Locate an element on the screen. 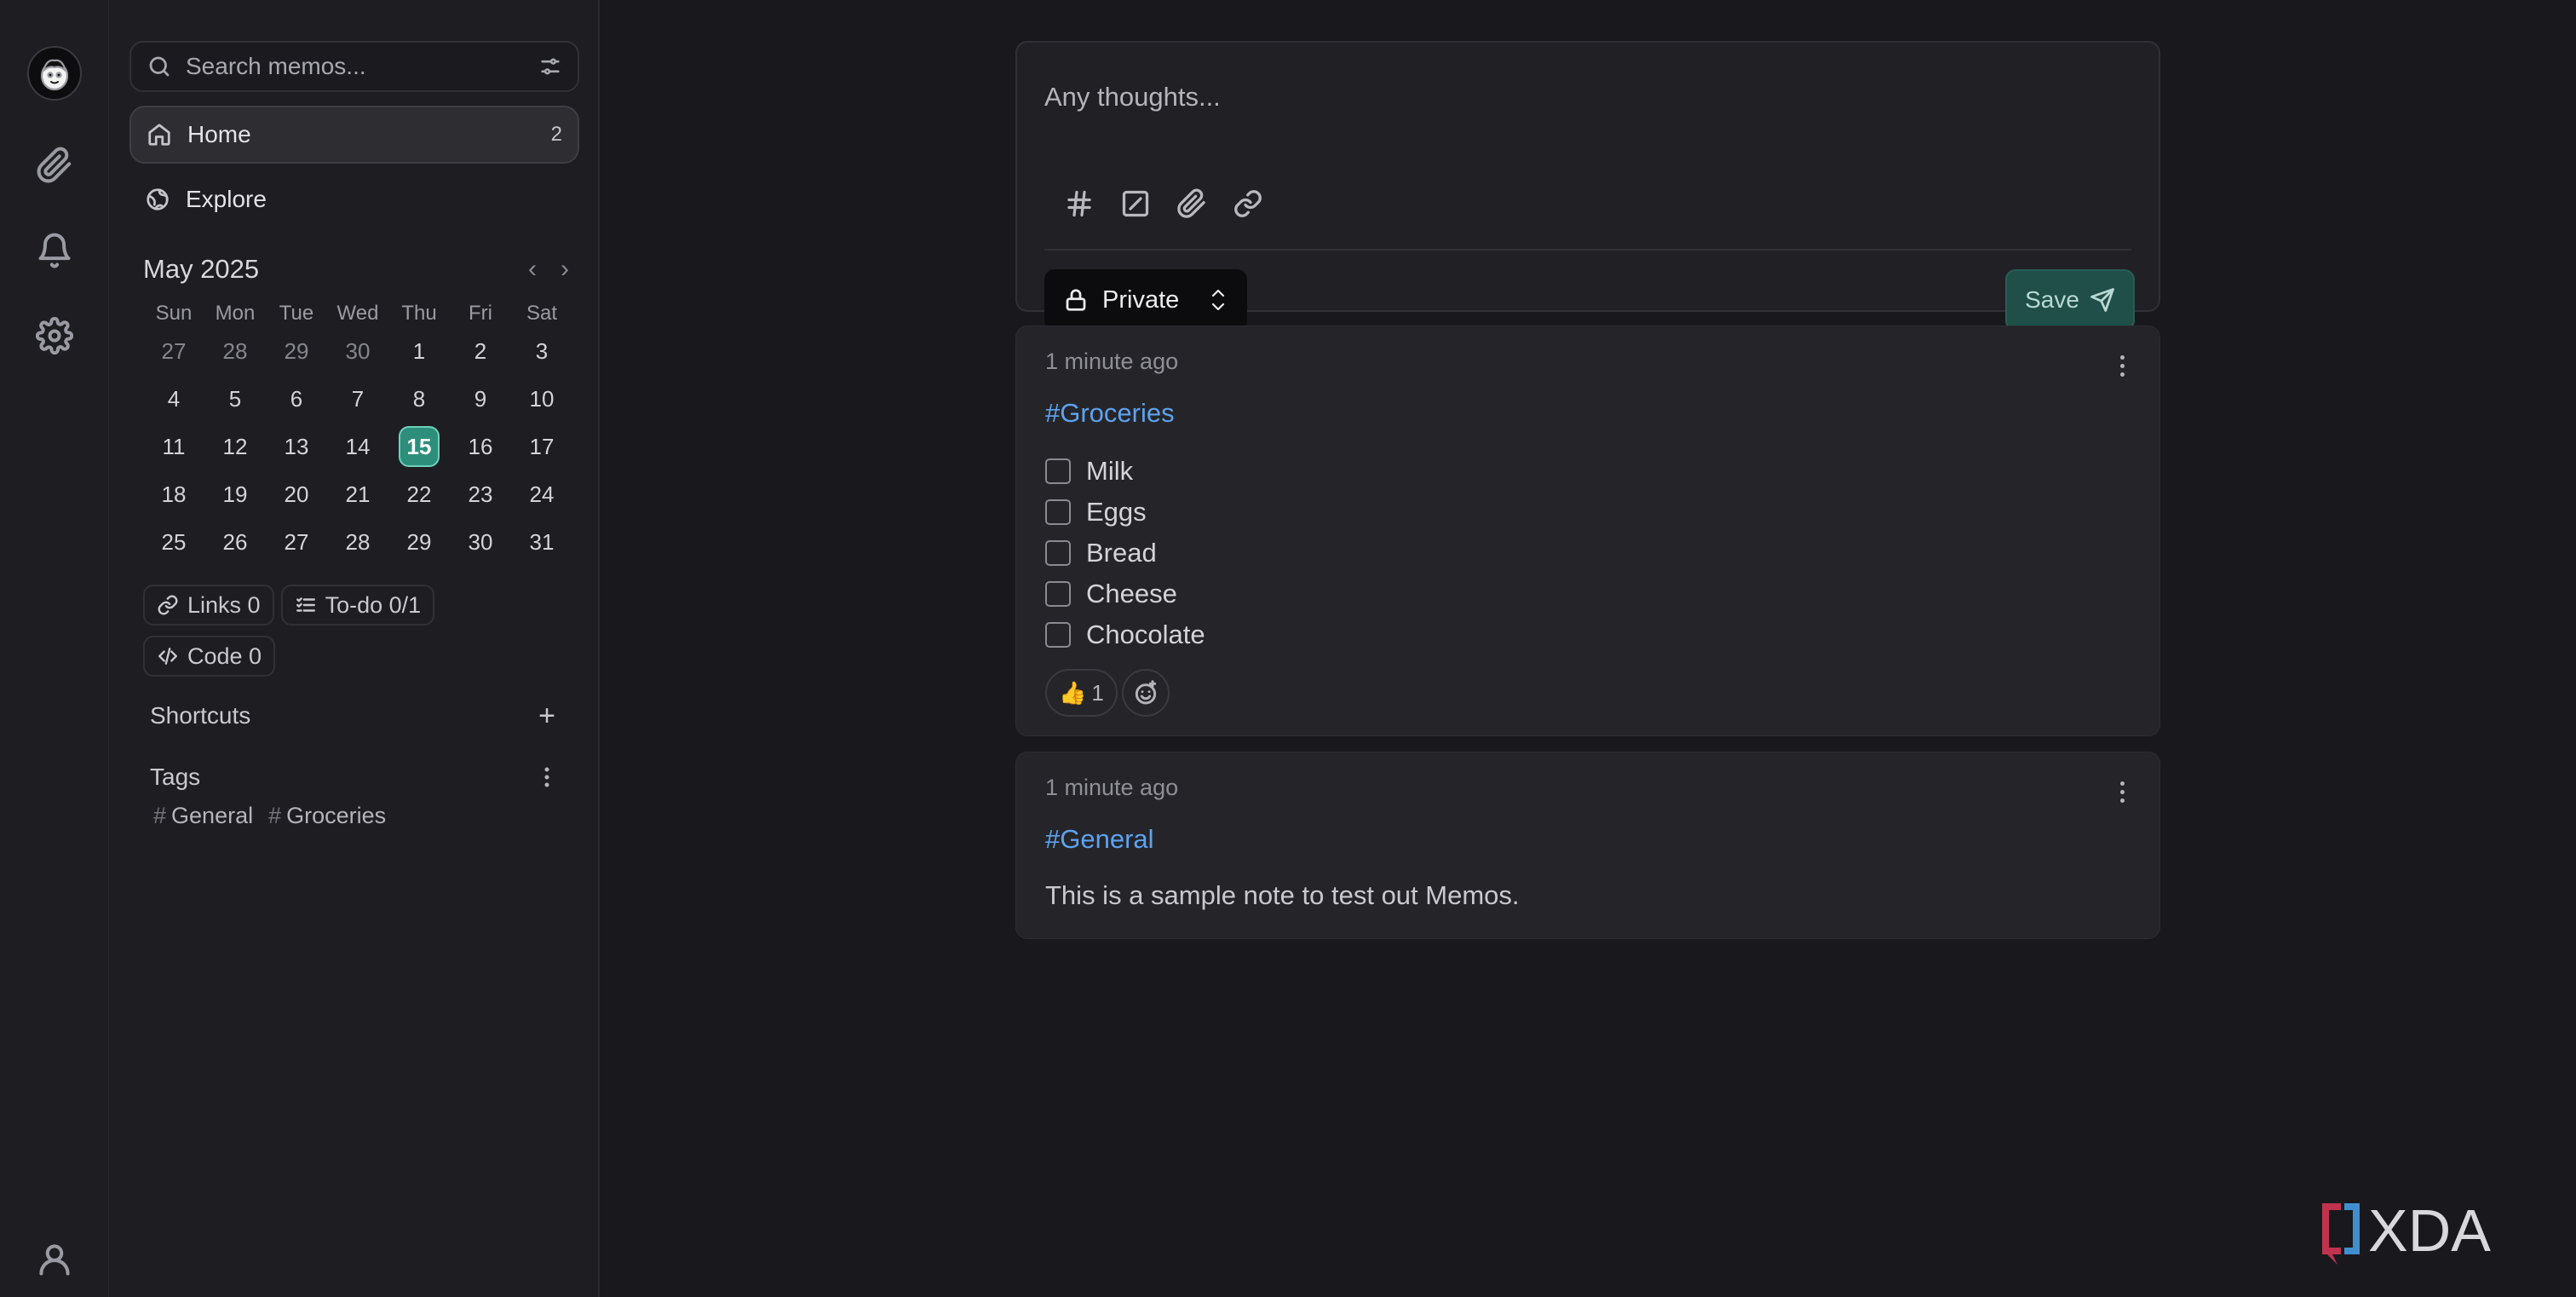 This screenshot has height=1297, width=2576. stat-todo: To-do 0/1 is located at coordinates (358, 605).